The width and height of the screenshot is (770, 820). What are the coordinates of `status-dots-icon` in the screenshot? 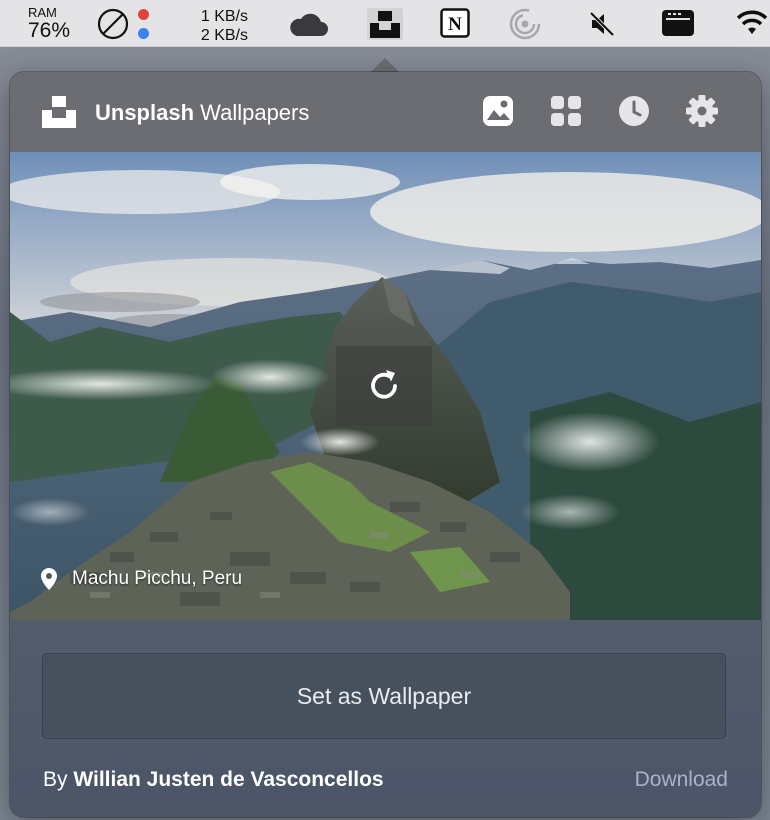 It's located at (144, 24).